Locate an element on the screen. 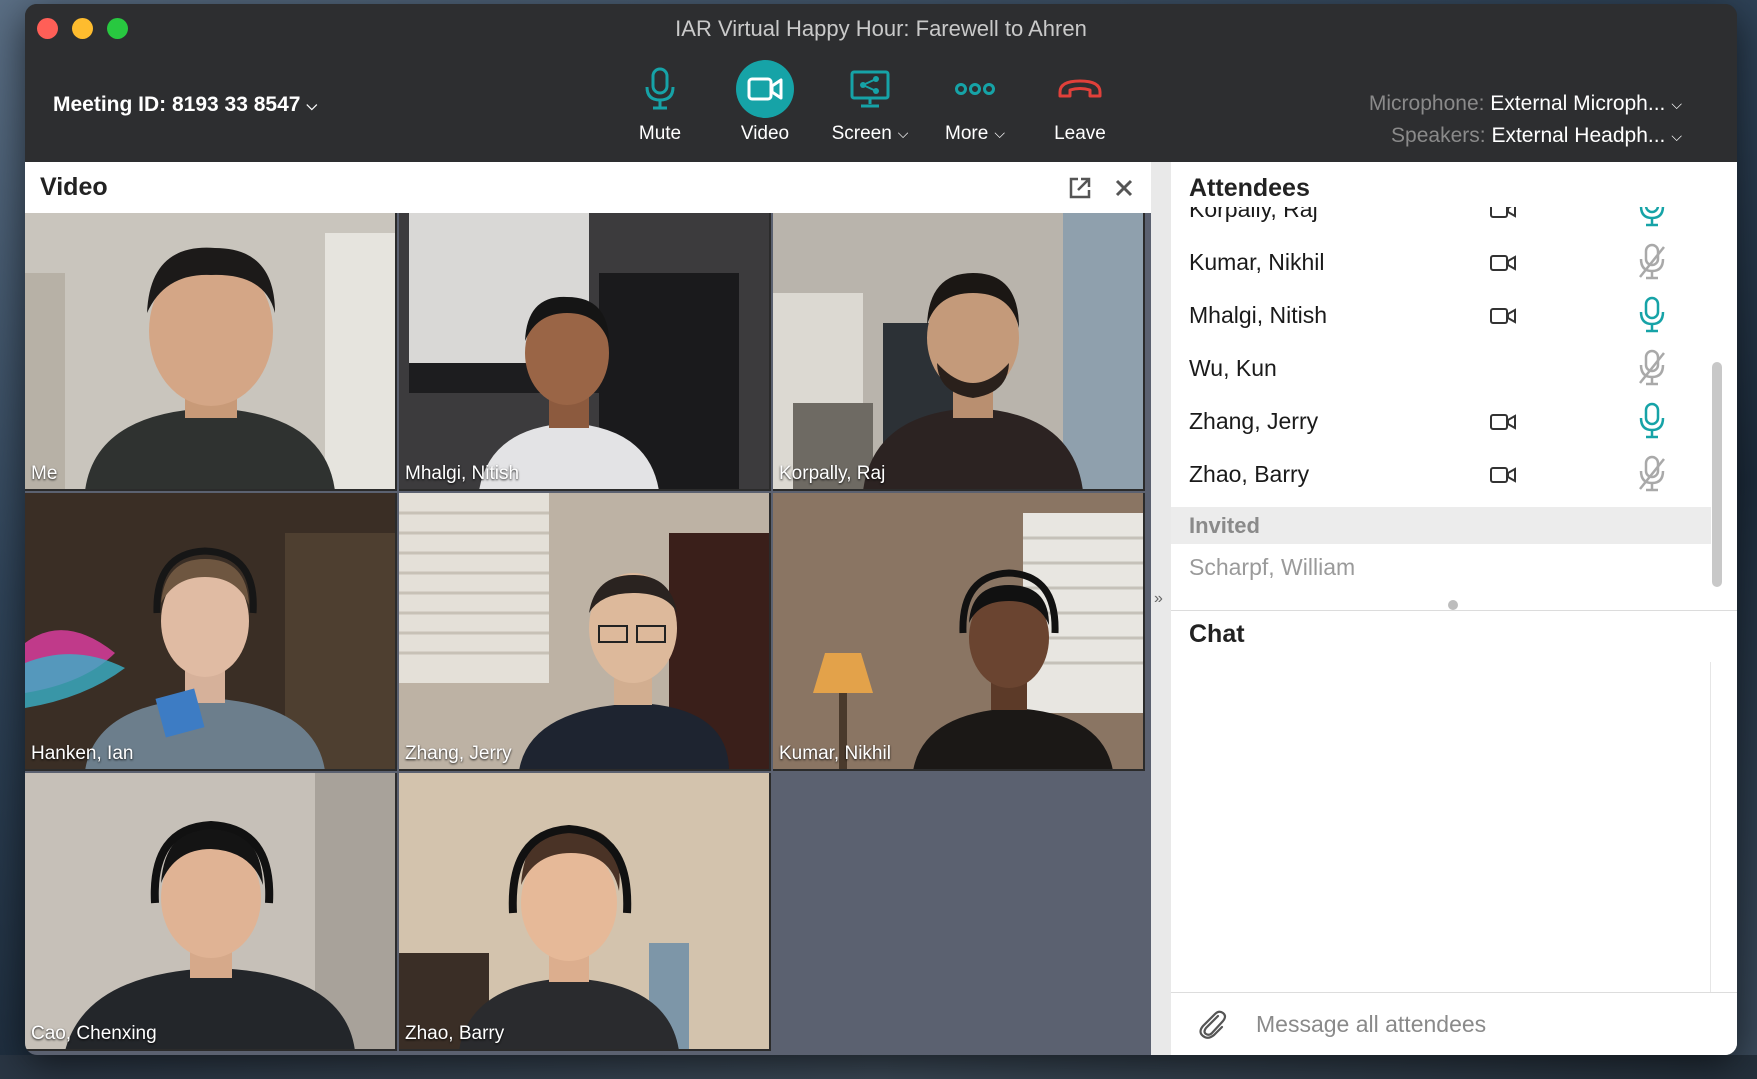  chat-message-input is located at coordinates (1486, 1024).